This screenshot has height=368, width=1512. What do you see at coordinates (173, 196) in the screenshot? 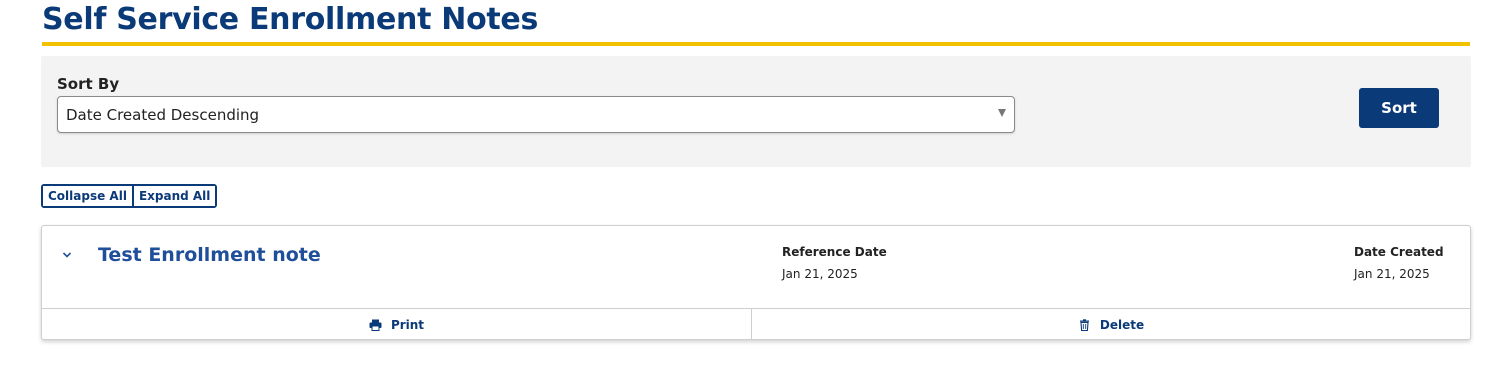
I see `expand-all-button: Expand All` at bounding box center [173, 196].